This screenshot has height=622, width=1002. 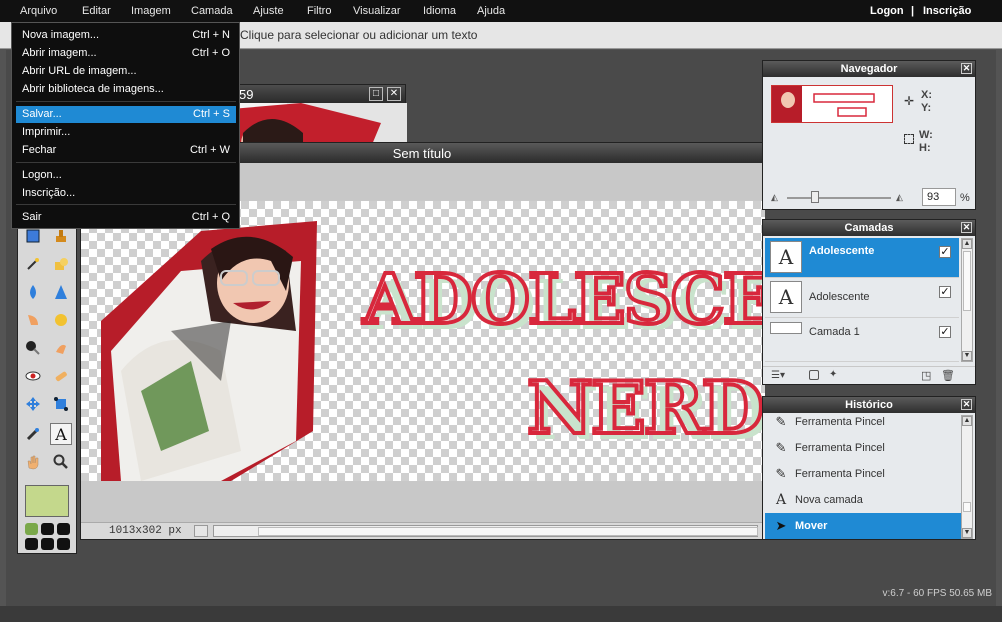 I want to click on menu-item-save: Salvar... Ctrl + S, so click(x=126, y=114).